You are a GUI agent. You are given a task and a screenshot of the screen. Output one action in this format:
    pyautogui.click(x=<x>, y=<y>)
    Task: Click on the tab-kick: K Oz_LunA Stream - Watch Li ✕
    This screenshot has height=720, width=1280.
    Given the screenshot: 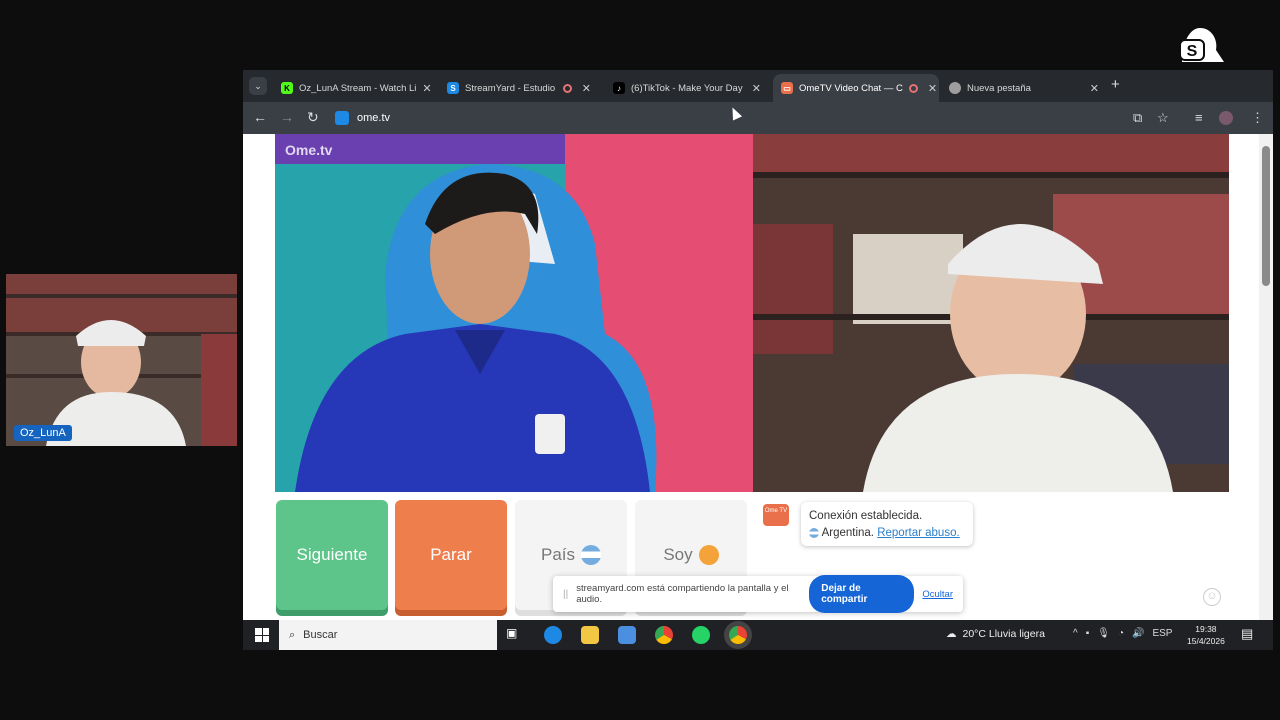 What is the action you would take?
    pyautogui.click(x=353, y=88)
    